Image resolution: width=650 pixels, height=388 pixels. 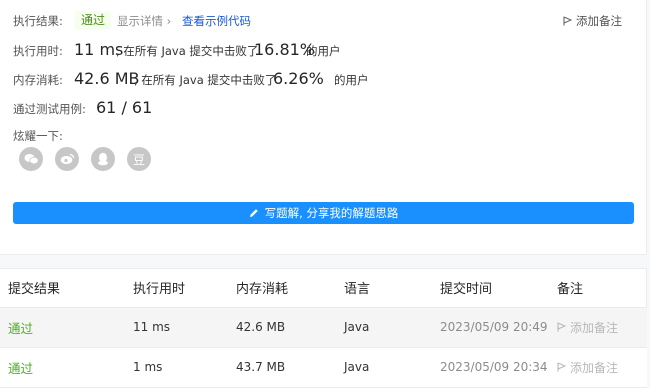 What do you see at coordinates (282, 327) in the screenshot?
I see `memory-cell: 42.6 MB` at bounding box center [282, 327].